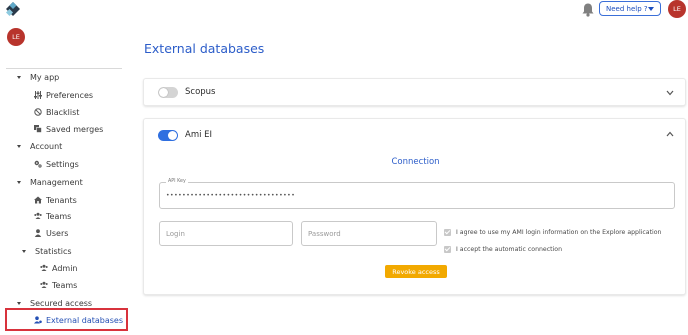 This screenshot has height=335, width=688. What do you see at coordinates (415, 162) in the screenshot?
I see `connection-title: Connection` at bounding box center [415, 162].